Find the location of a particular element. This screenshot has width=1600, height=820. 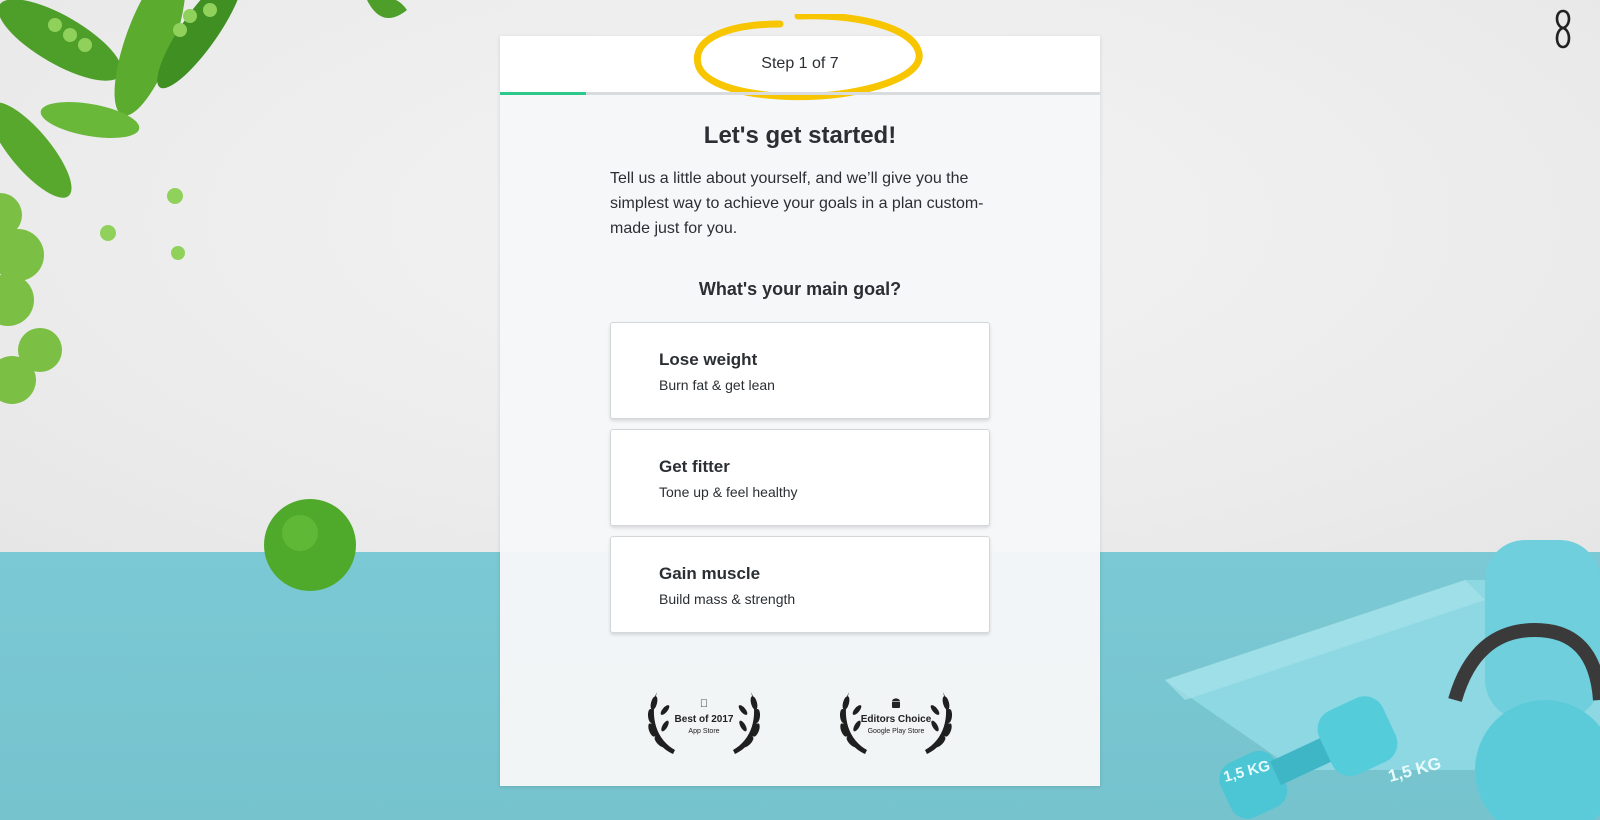

page-title: Let's get started! is located at coordinates (800, 135).